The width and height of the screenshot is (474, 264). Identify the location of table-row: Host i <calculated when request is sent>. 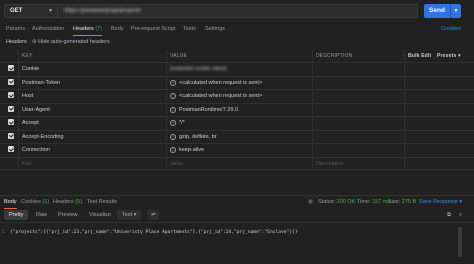
(237, 96).